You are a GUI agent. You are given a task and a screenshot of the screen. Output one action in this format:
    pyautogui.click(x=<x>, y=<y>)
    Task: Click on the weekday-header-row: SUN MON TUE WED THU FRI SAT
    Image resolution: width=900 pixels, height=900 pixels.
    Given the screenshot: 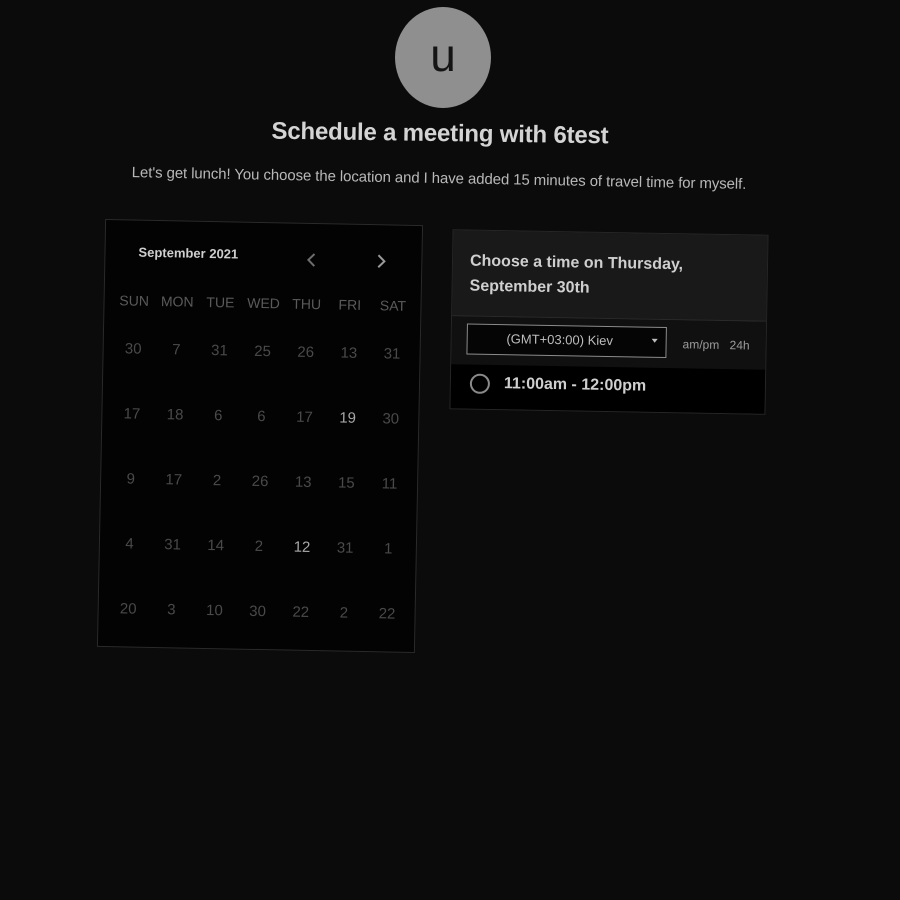 What is the action you would take?
    pyautogui.click(x=263, y=303)
    